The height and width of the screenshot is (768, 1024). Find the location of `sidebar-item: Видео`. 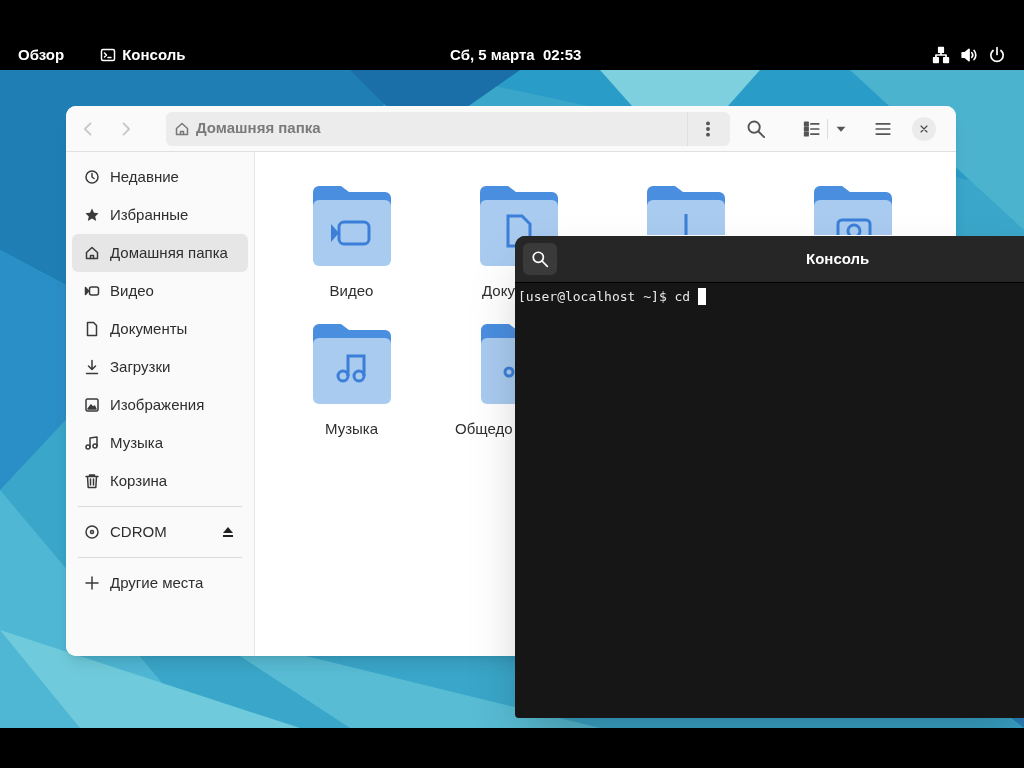

sidebar-item: Видео is located at coordinates (160, 291).